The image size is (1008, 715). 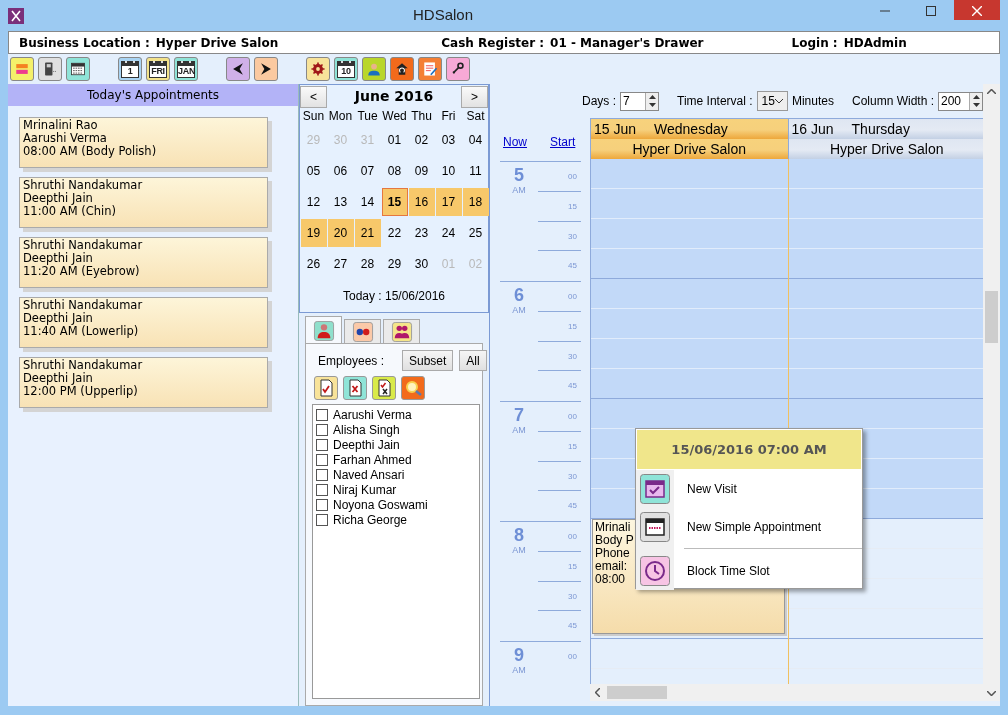 I want to click on appointment-text: 08:00 AM (Body Polish), so click(x=90, y=151).